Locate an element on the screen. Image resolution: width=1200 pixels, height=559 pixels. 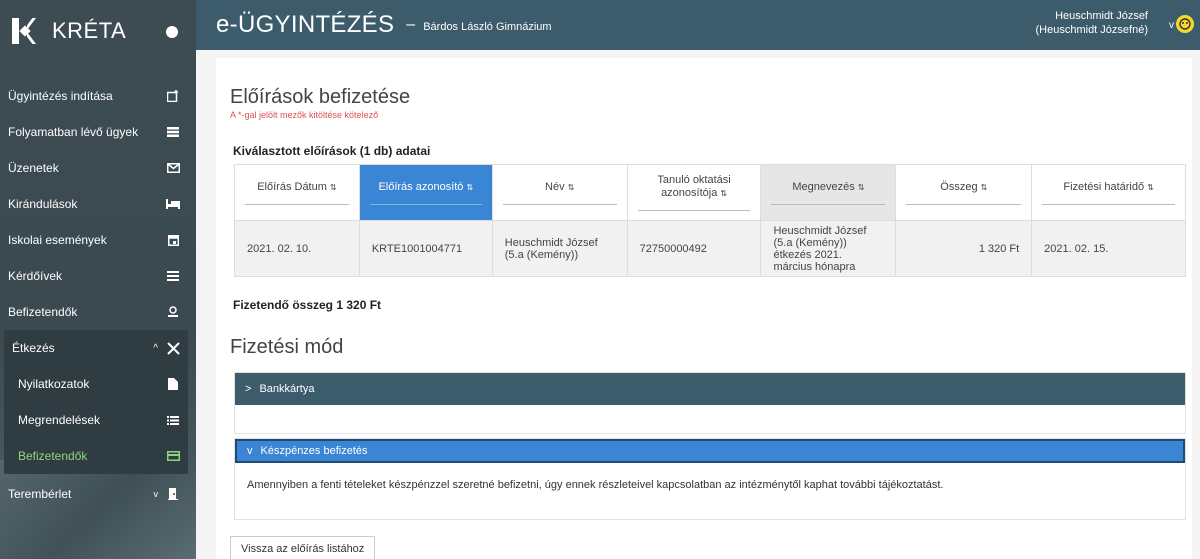
cell-date: 2021. 02. 10. is located at coordinates (297, 248).